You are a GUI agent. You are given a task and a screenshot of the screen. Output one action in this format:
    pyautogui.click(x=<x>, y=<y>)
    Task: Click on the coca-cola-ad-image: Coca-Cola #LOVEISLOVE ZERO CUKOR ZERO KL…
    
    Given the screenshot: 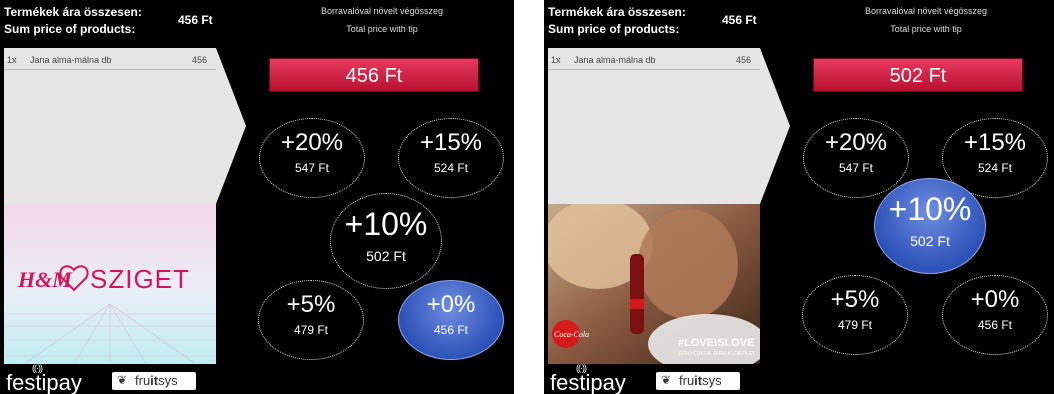 What is the action you would take?
    pyautogui.click(x=654, y=284)
    